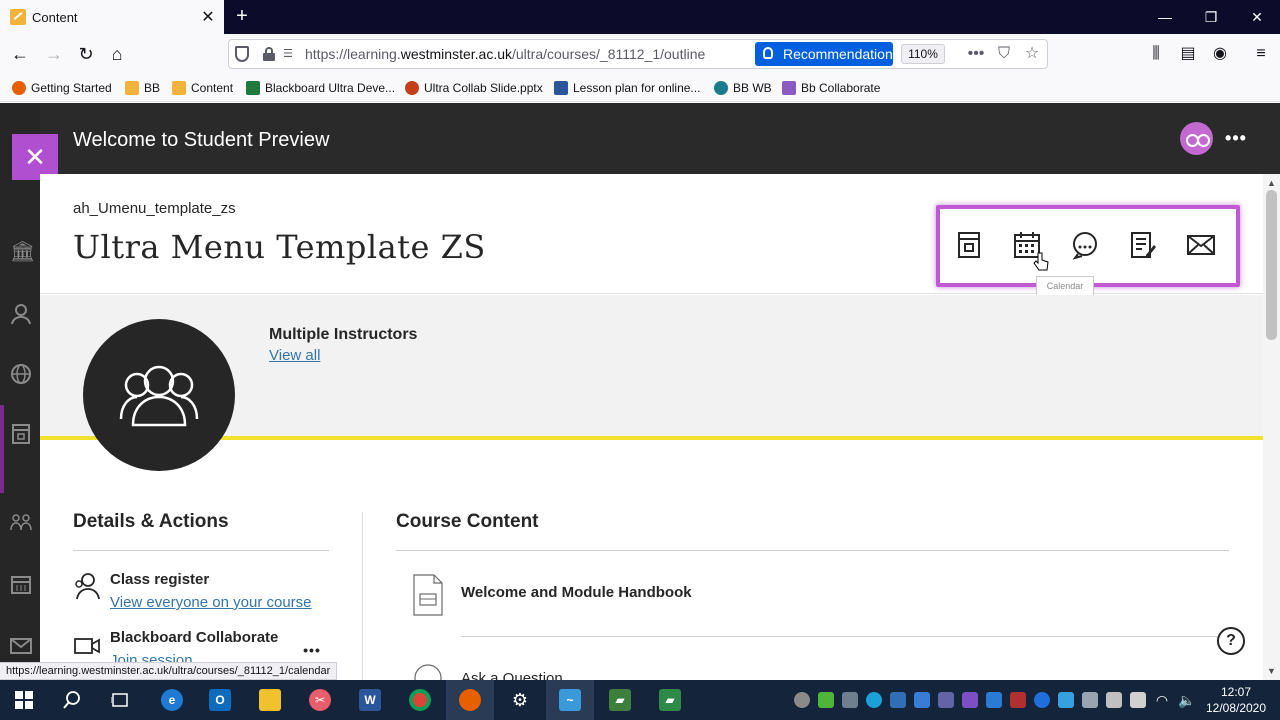 This screenshot has width=1280, height=720. What do you see at coordinates (923, 54) in the screenshot?
I see `zoom-level-button: 110%` at bounding box center [923, 54].